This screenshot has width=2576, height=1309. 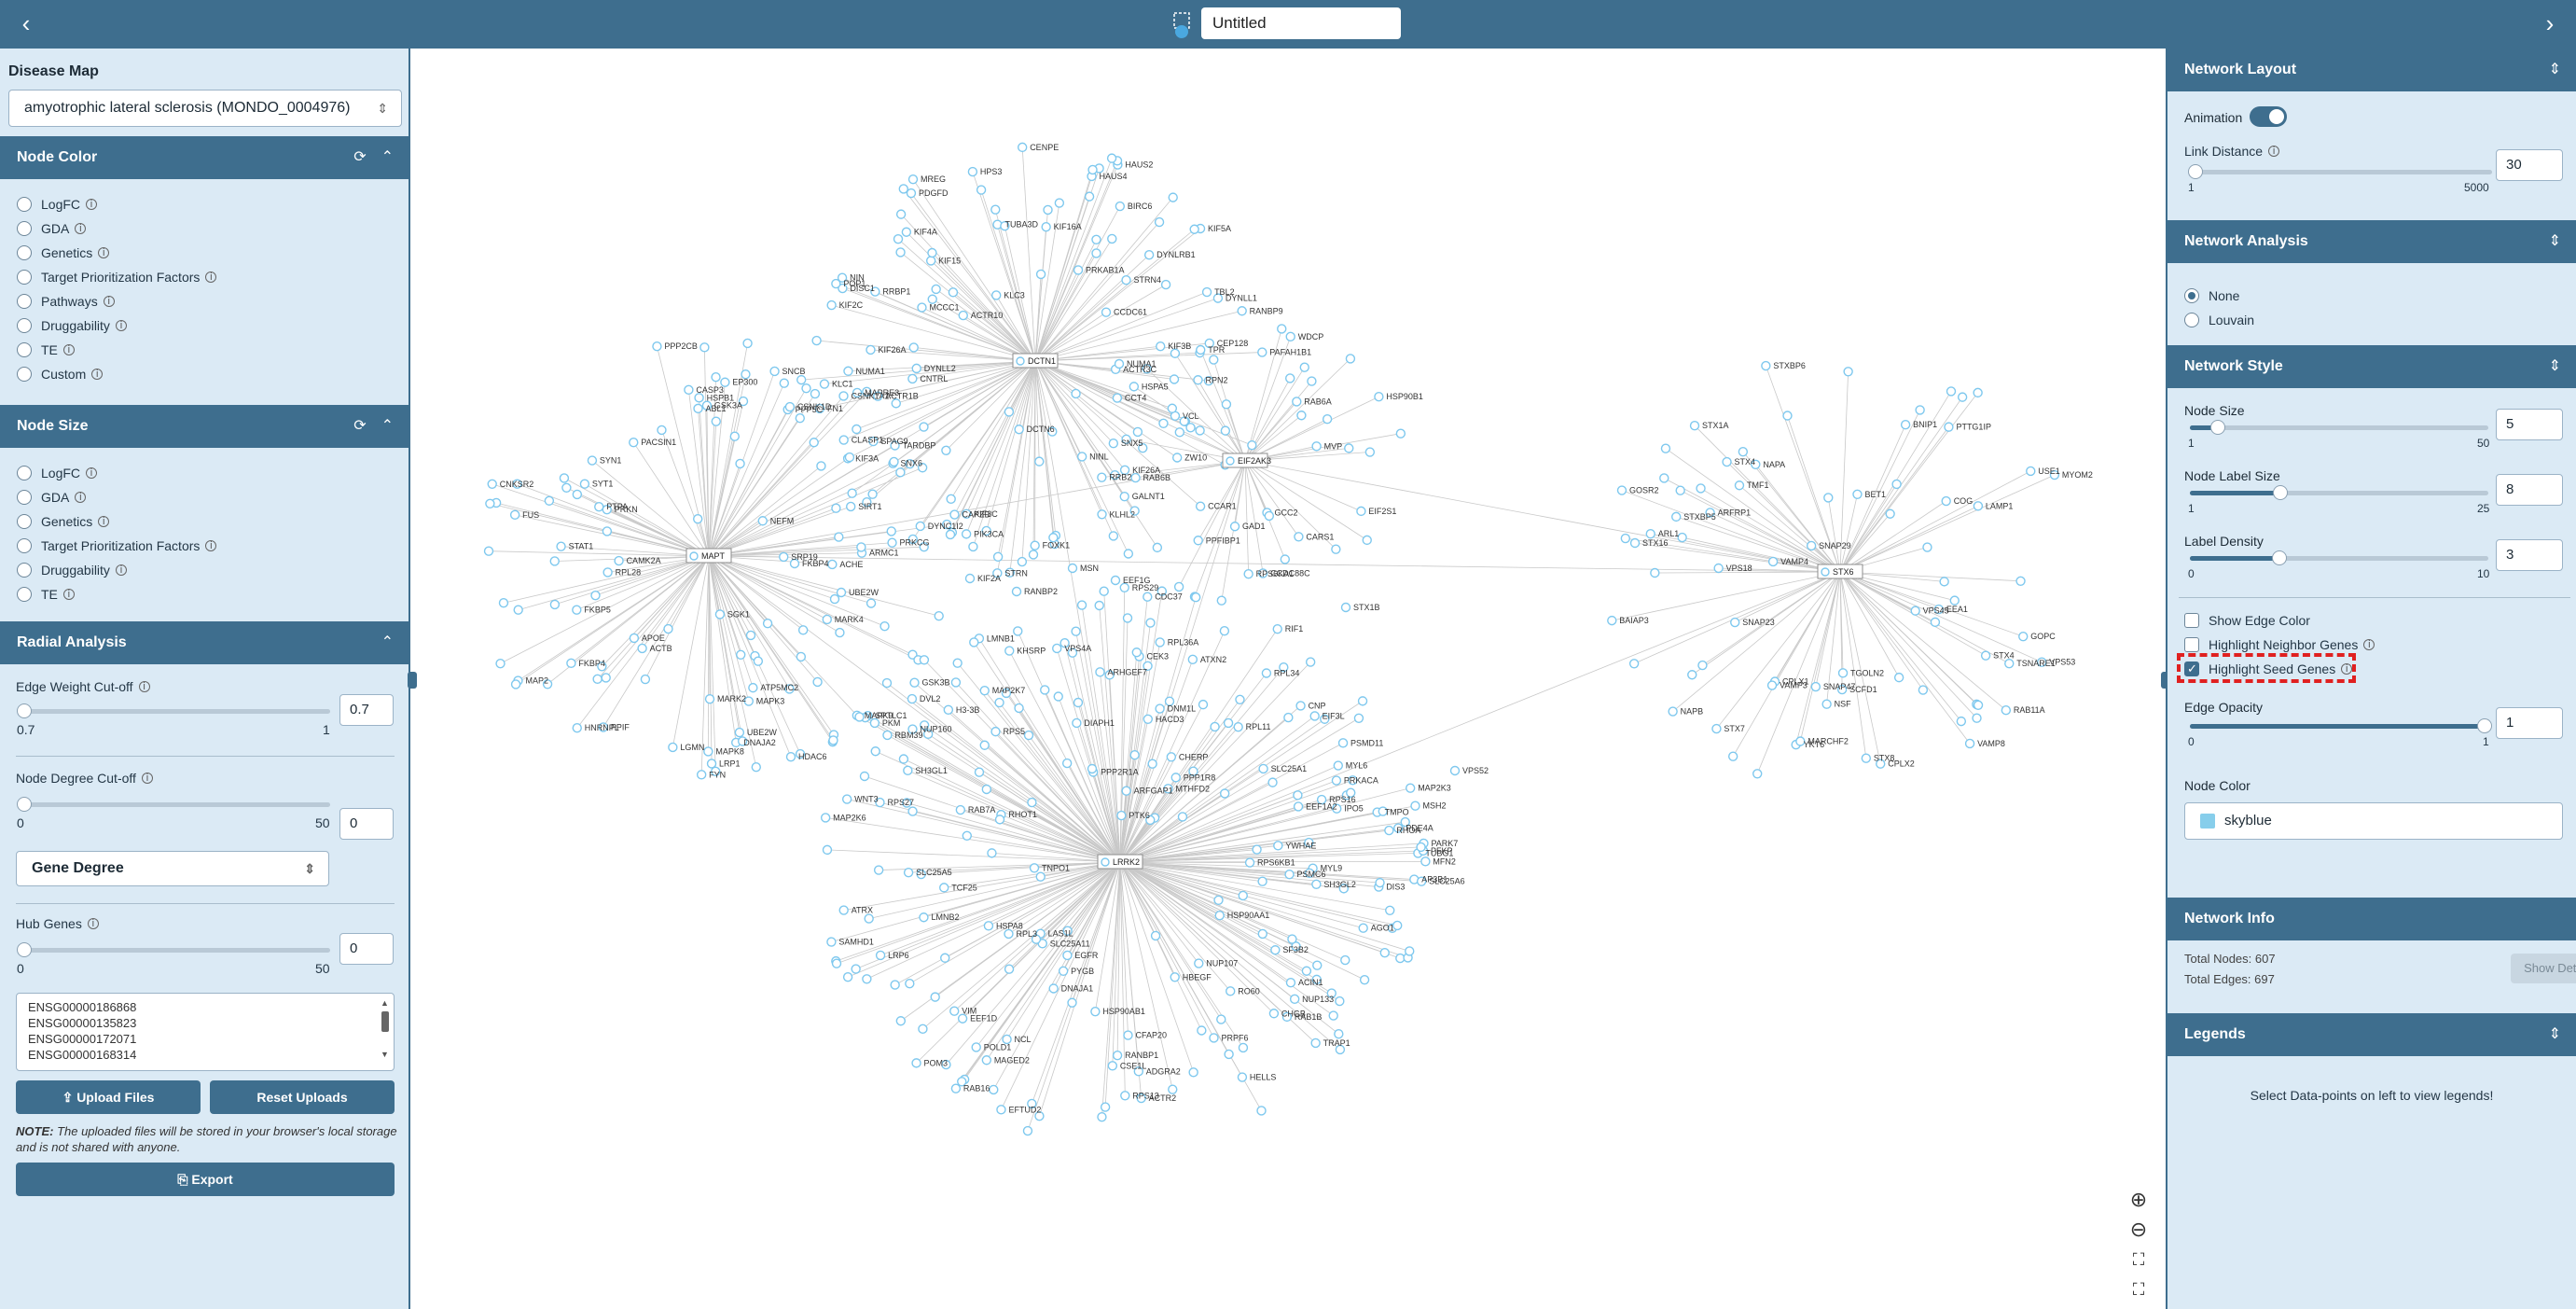 What do you see at coordinates (2529, 424) in the screenshot?
I see `node-size-input: 5` at bounding box center [2529, 424].